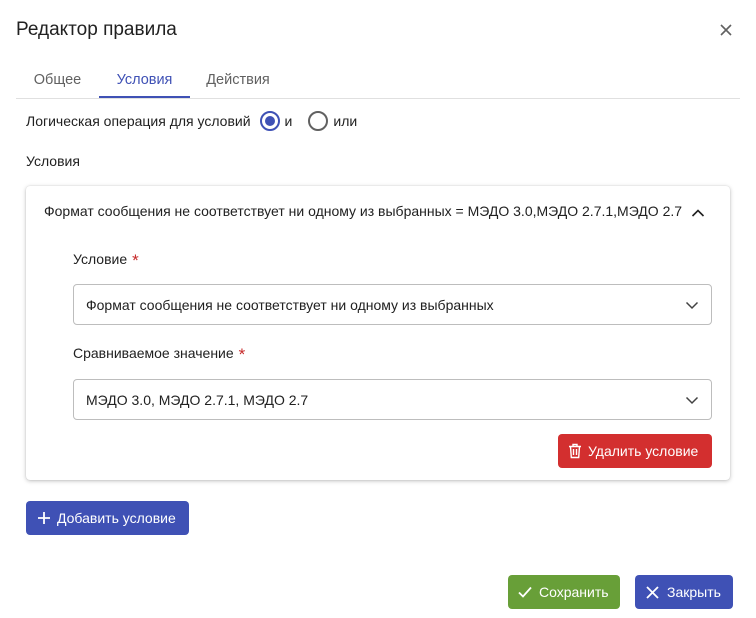 The height and width of the screenshot is (618, 756). What do you see at coordinates (44, 518) in the screenshot?
I see `plus-icon` at bounding box center [44, 518].